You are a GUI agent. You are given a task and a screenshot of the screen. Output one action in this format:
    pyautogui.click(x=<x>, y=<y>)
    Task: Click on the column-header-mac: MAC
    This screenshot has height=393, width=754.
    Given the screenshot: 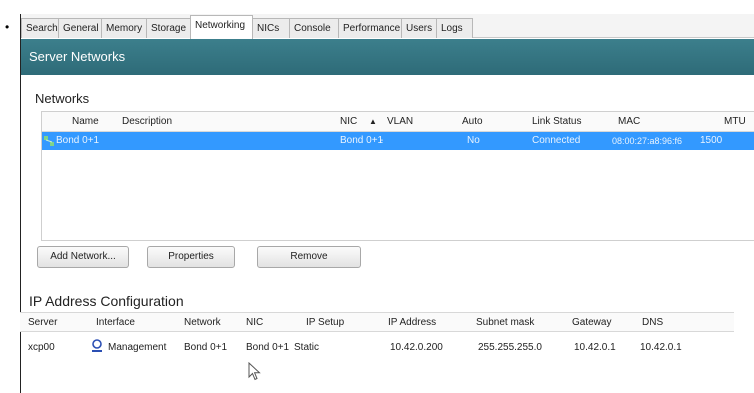 What is the action you would take?
    pyautogui.click(x=629, y=121)
    